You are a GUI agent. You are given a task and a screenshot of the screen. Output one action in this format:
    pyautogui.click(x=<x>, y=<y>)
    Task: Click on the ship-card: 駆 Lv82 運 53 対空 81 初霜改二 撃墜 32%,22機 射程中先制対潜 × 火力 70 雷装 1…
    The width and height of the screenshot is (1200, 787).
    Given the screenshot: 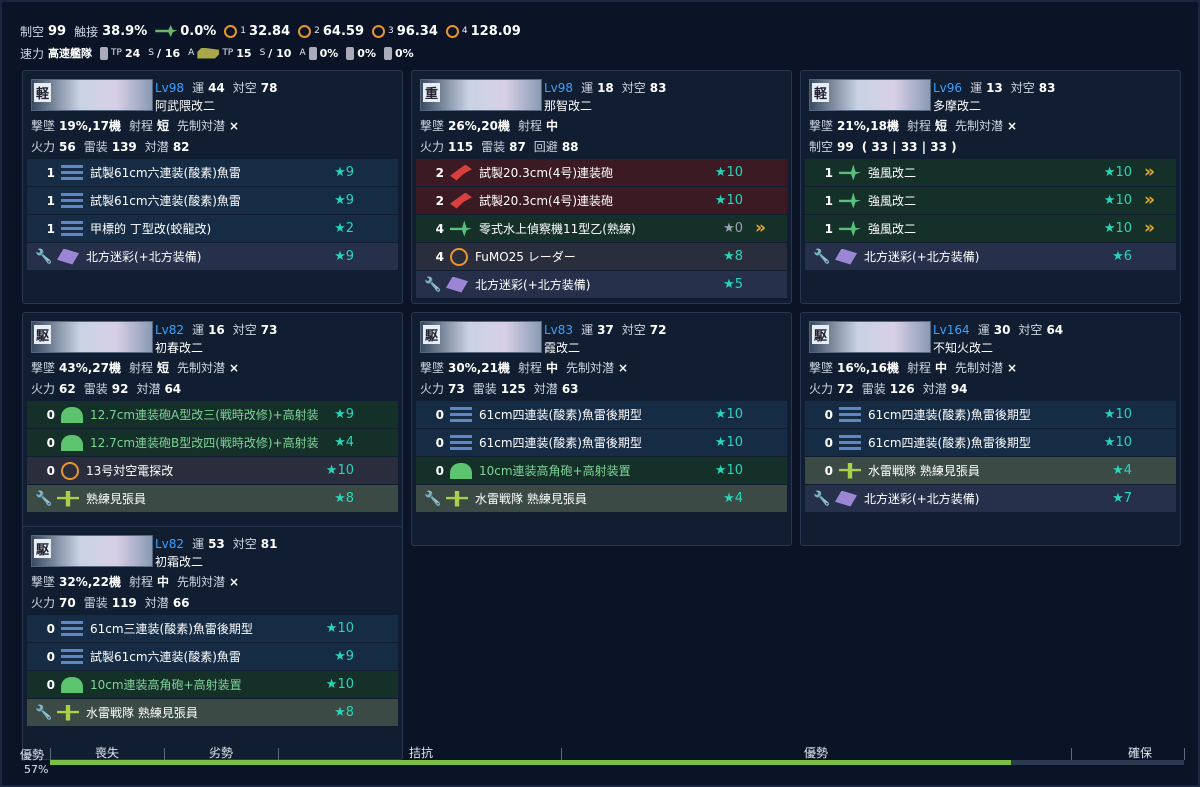 What is the action you would take?
    pyautogui.click(x=212, y=643)
    